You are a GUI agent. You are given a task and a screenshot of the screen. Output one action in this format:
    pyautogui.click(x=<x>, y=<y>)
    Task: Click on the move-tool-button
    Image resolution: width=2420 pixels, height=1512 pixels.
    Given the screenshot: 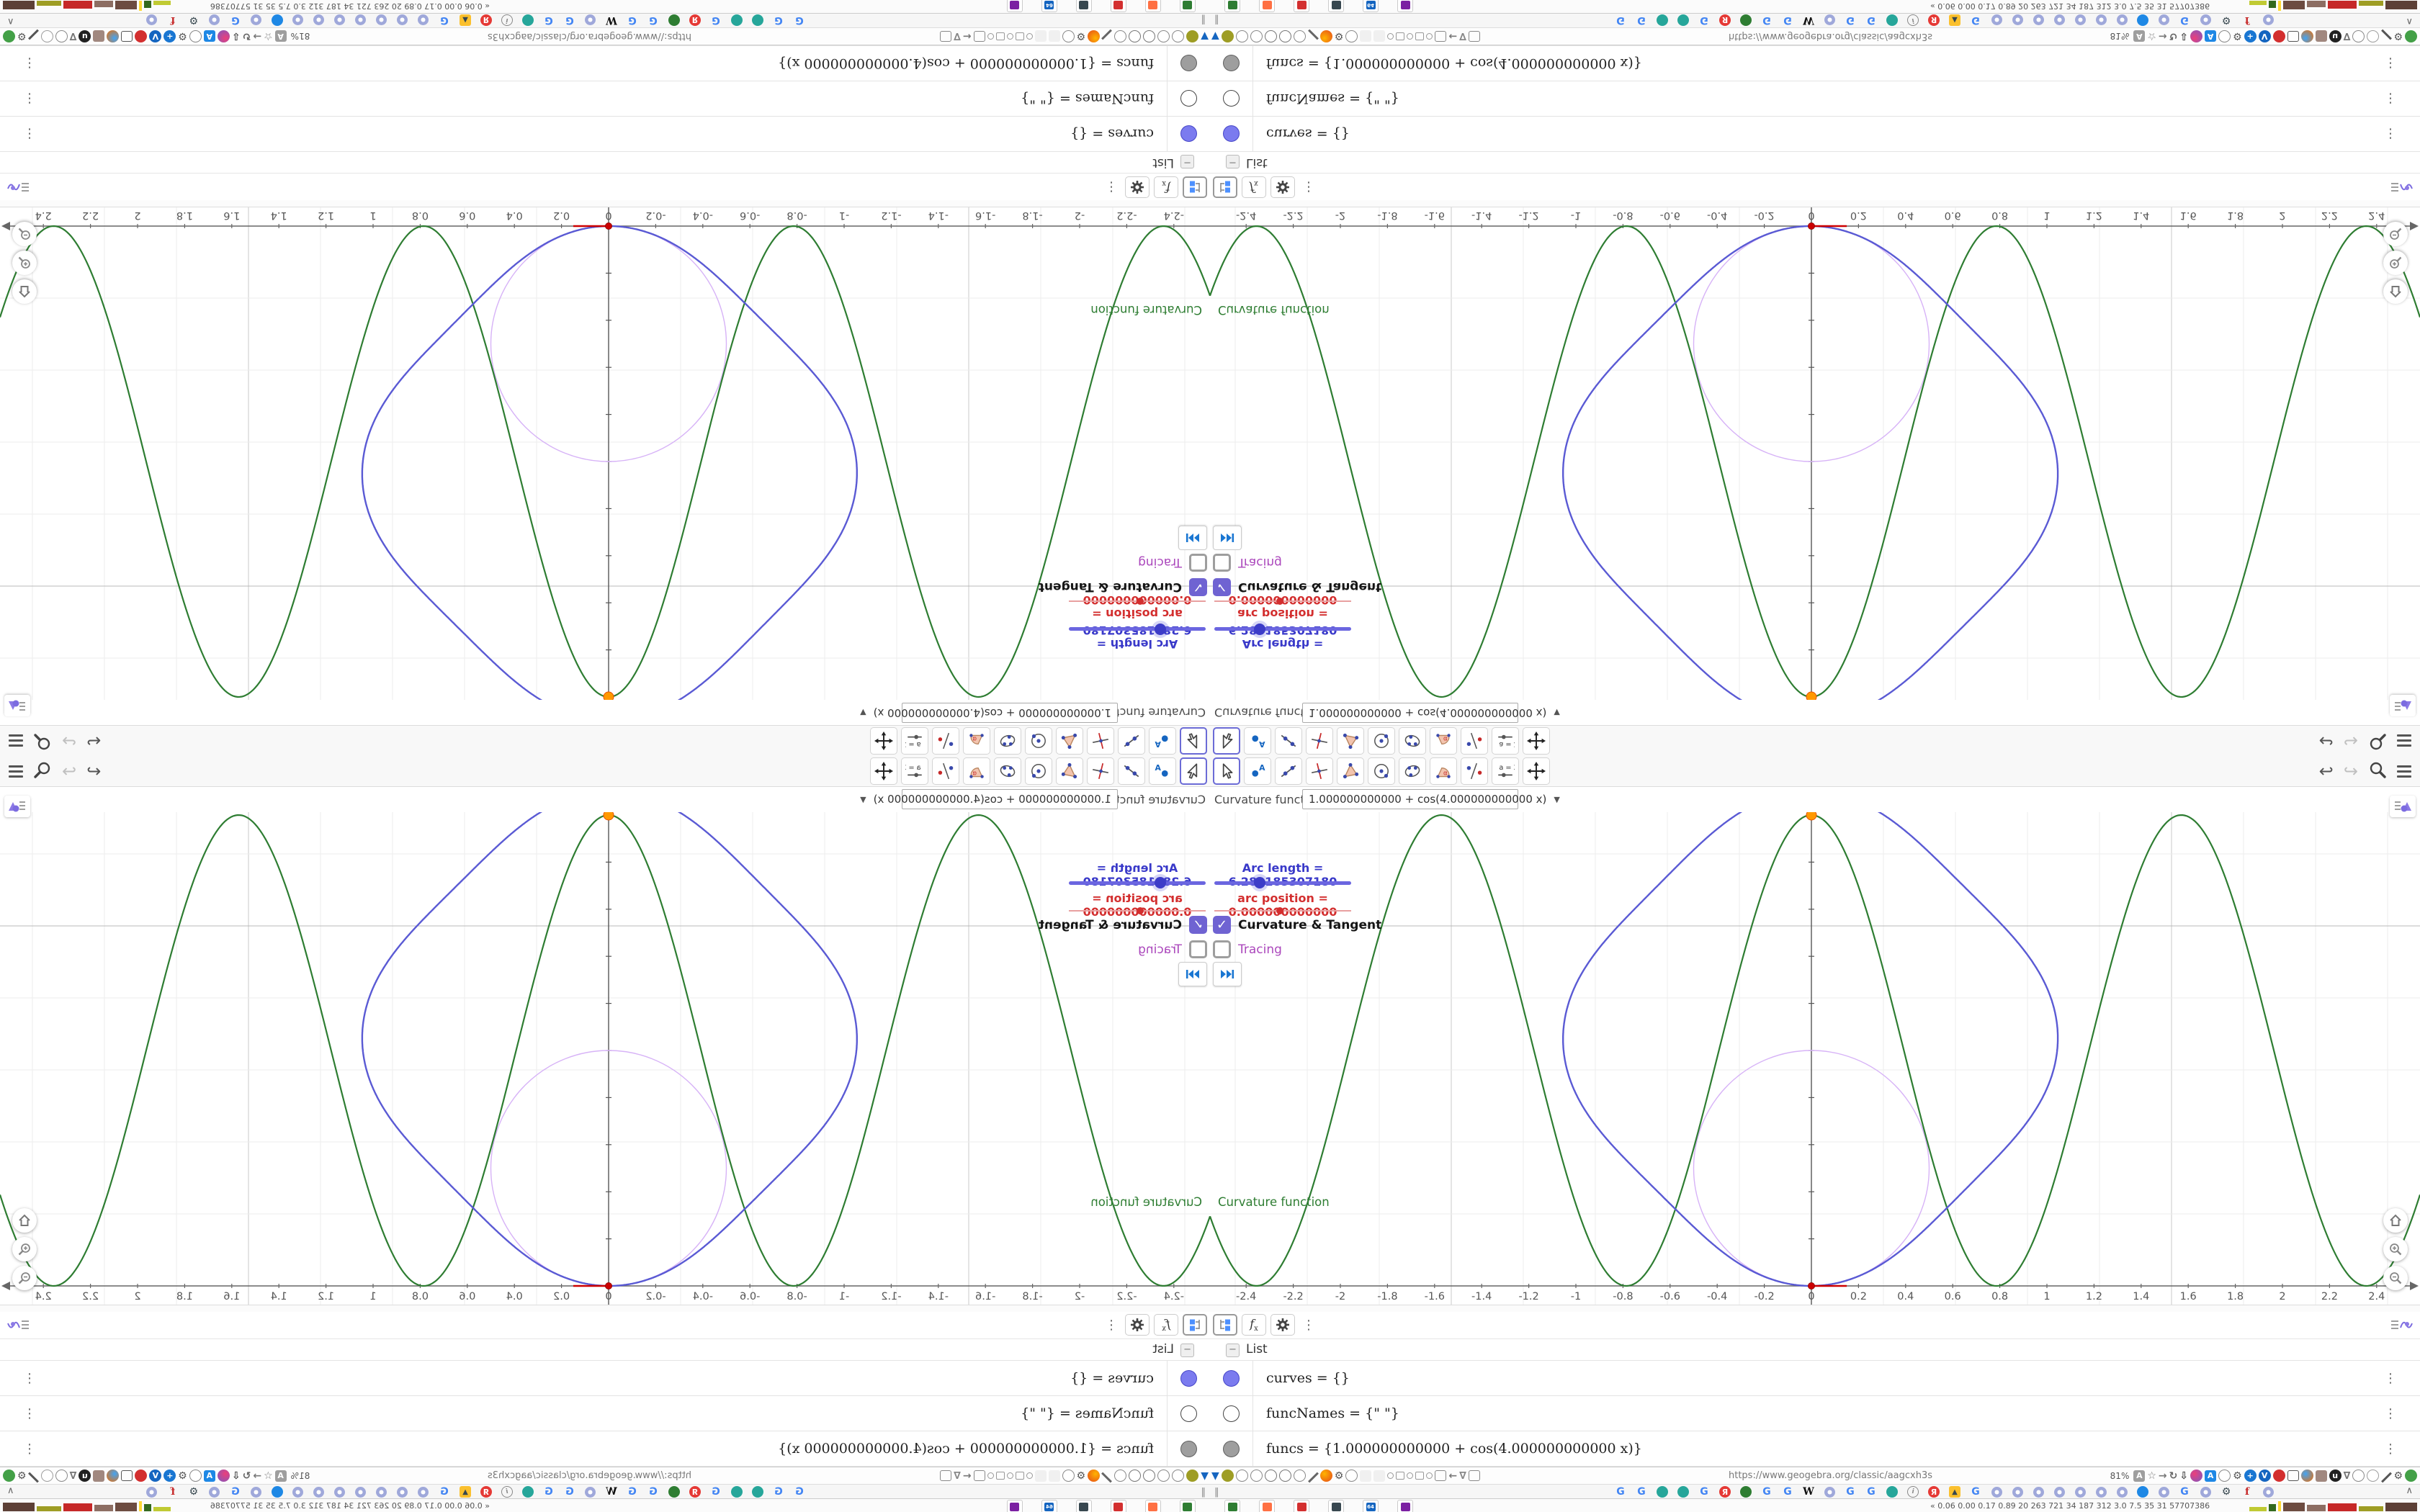 What is the action you would take?
    pyautogui.click(x=1226, y=741)
    